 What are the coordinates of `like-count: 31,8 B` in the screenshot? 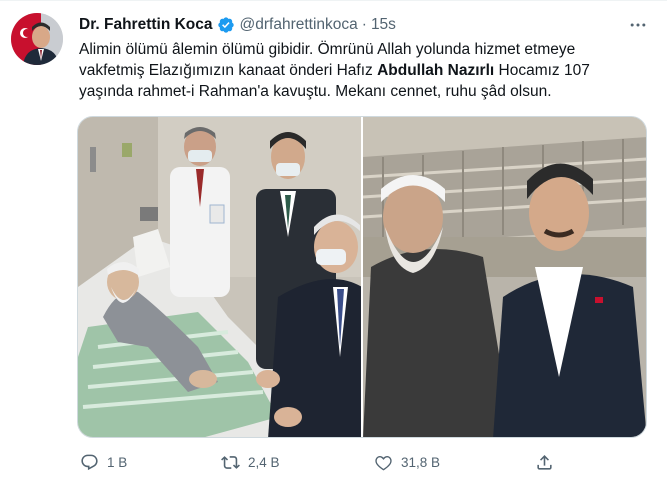 It's located at (421, 462).